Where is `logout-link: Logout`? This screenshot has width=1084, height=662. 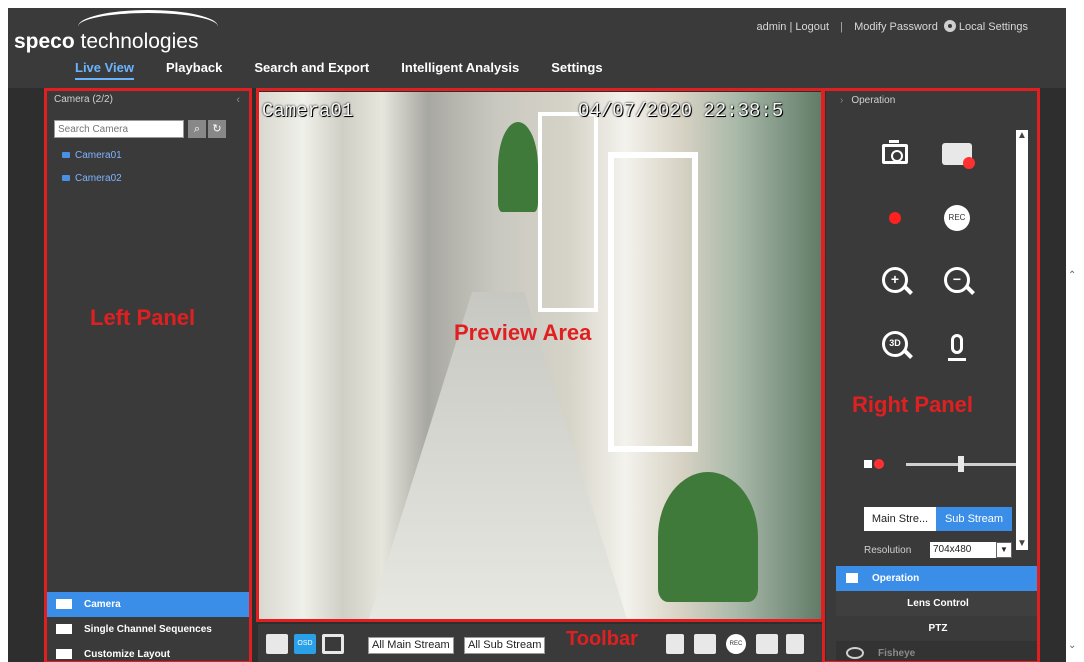 logout-link: Logout is located at coordinates (812, 27).